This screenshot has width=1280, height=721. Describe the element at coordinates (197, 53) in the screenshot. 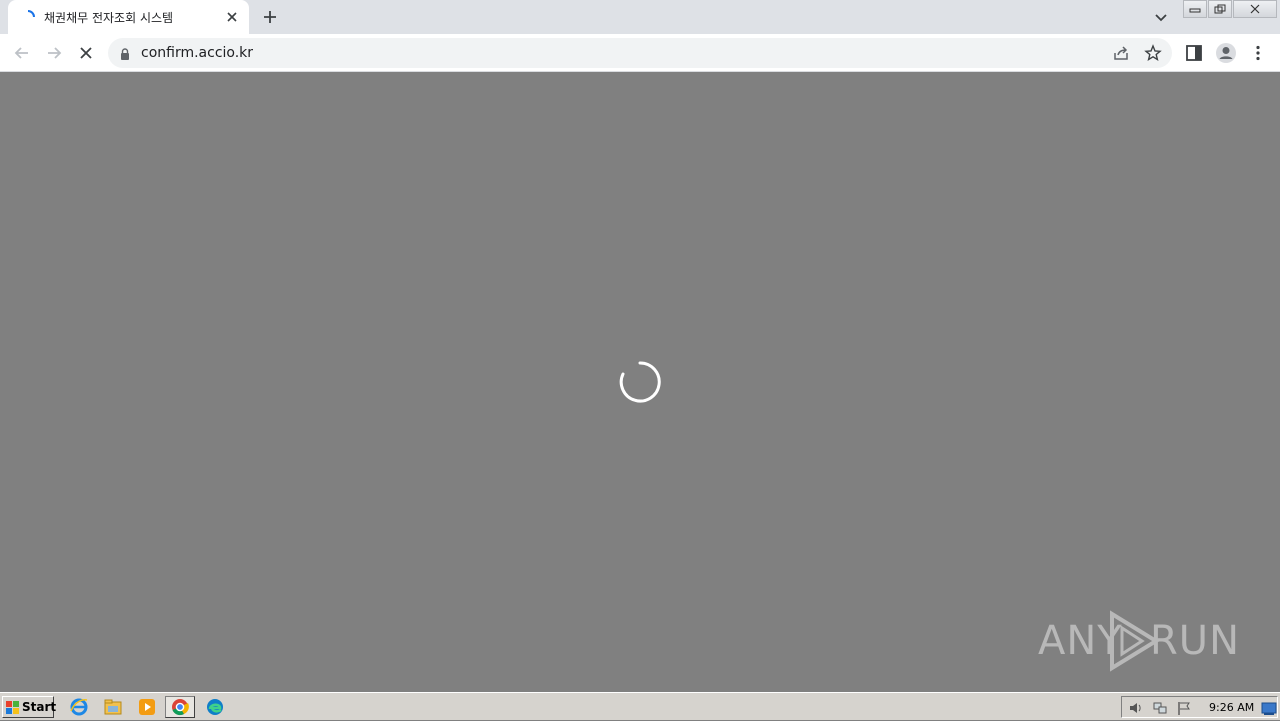

I see `url-text: confirm.accio.kr` at that location.